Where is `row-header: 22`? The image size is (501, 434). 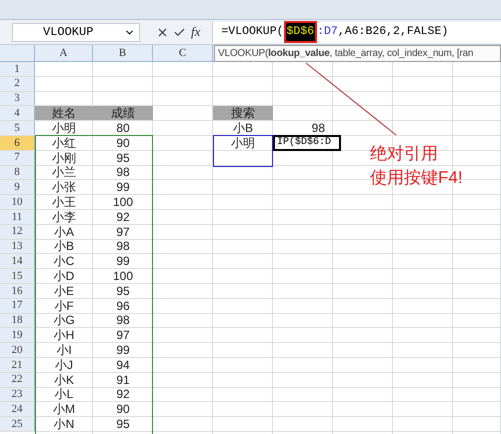
row-header: 22 is located at coordinates (17, 379).